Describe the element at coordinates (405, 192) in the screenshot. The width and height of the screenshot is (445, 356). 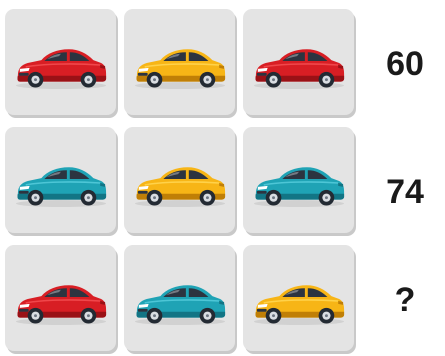
I see `row-2-total: 74` at that location.